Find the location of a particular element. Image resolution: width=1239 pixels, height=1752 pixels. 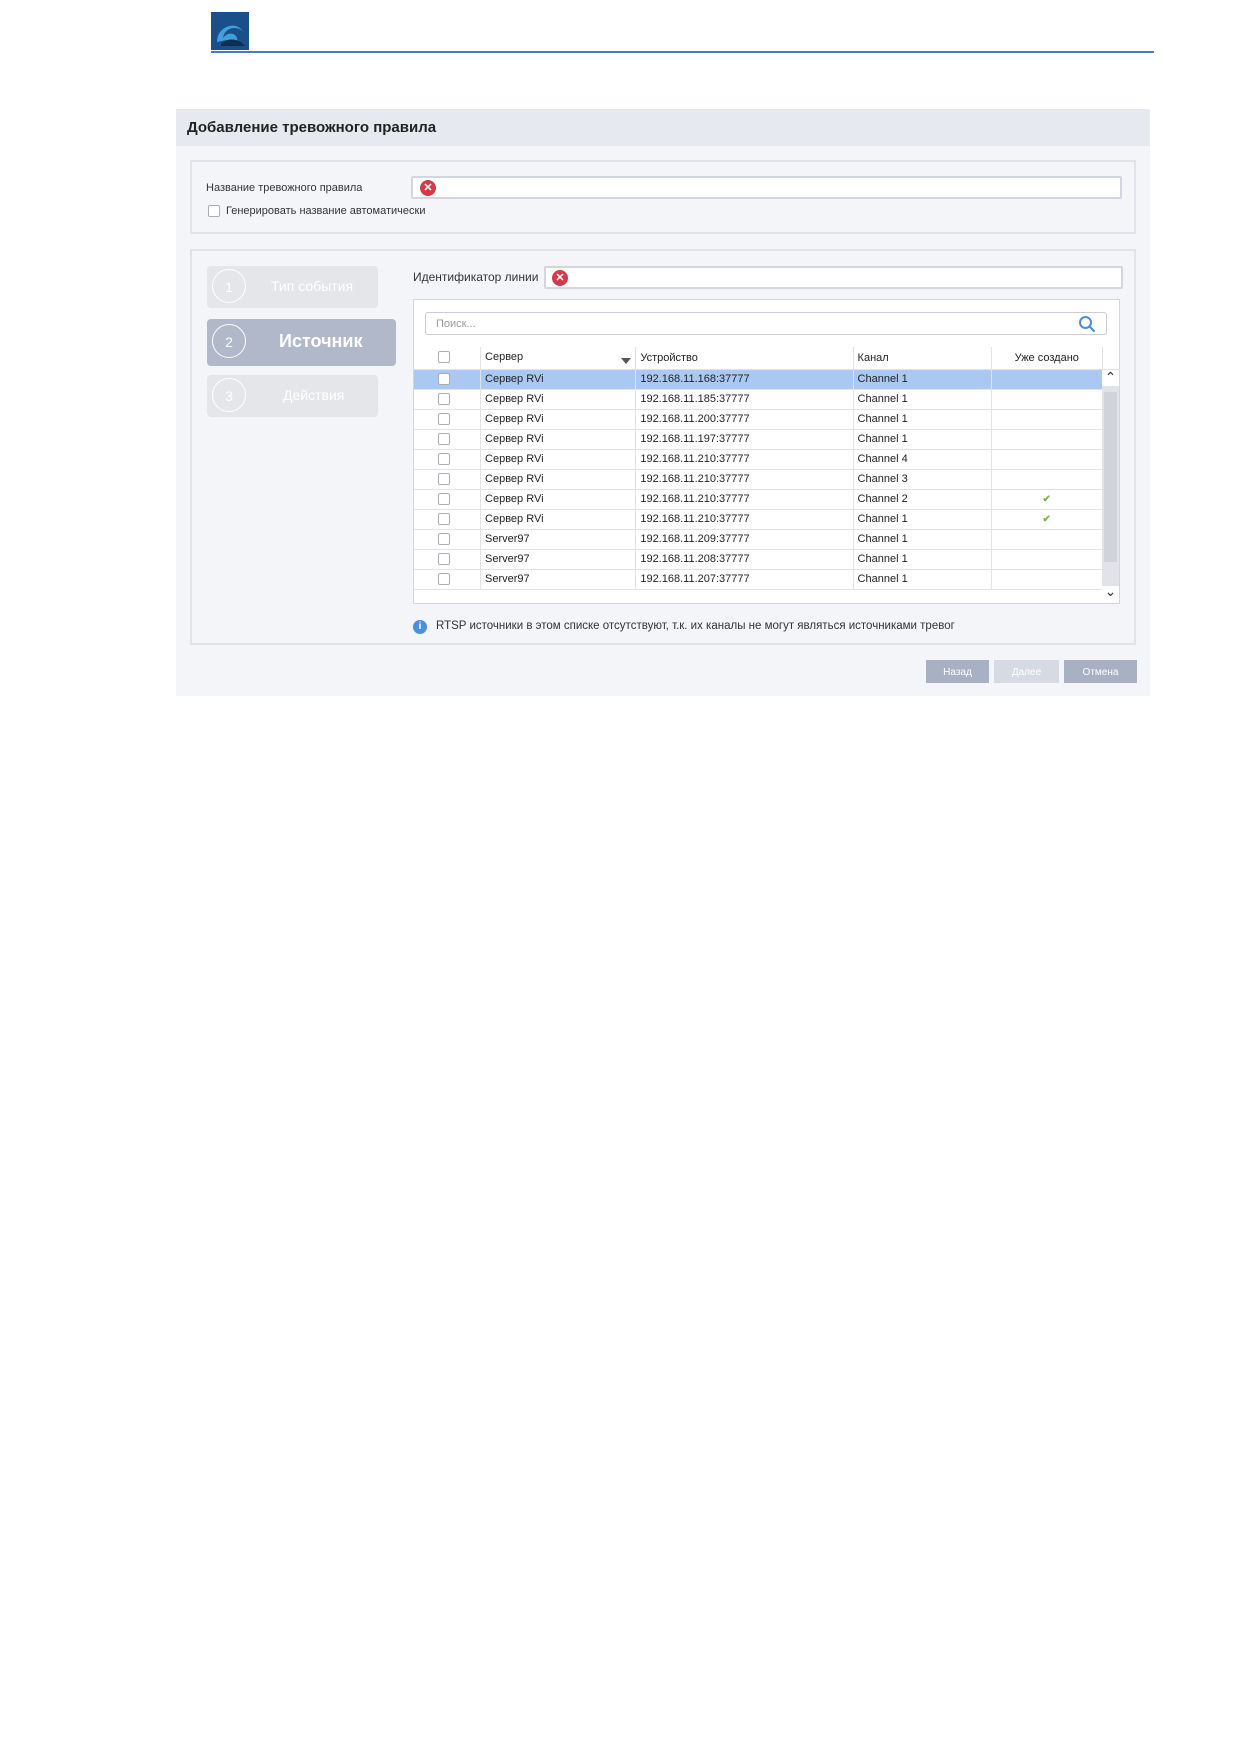

column-header-created: Уже создано is located at coordinates (1047, 358).